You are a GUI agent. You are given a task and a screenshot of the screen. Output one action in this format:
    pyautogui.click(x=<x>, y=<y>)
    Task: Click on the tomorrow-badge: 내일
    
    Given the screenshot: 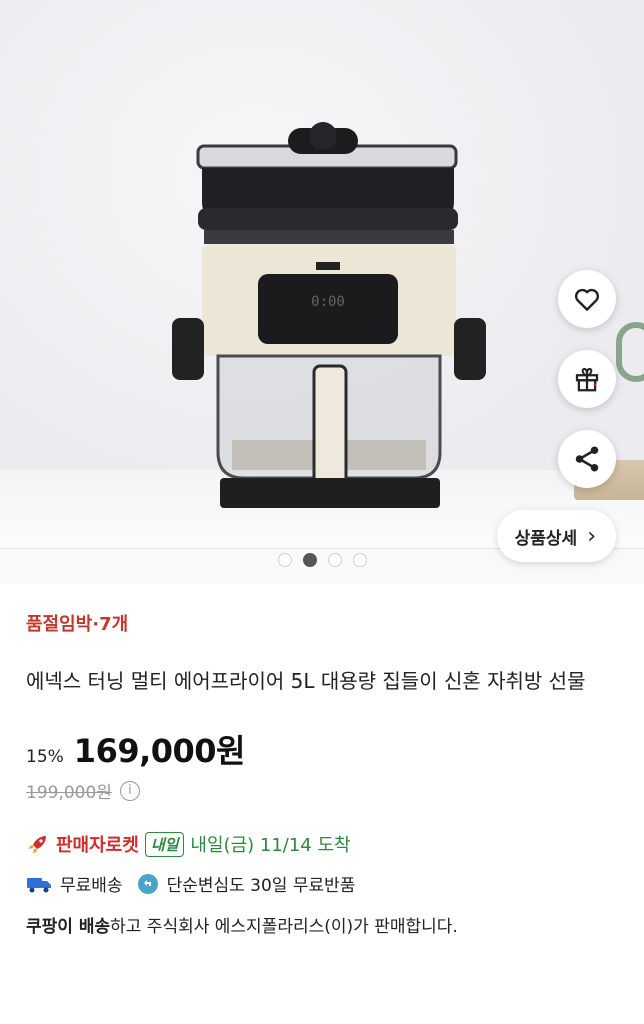 What is the action you would take?
    pyautogui.click(x=164, y=844)
    